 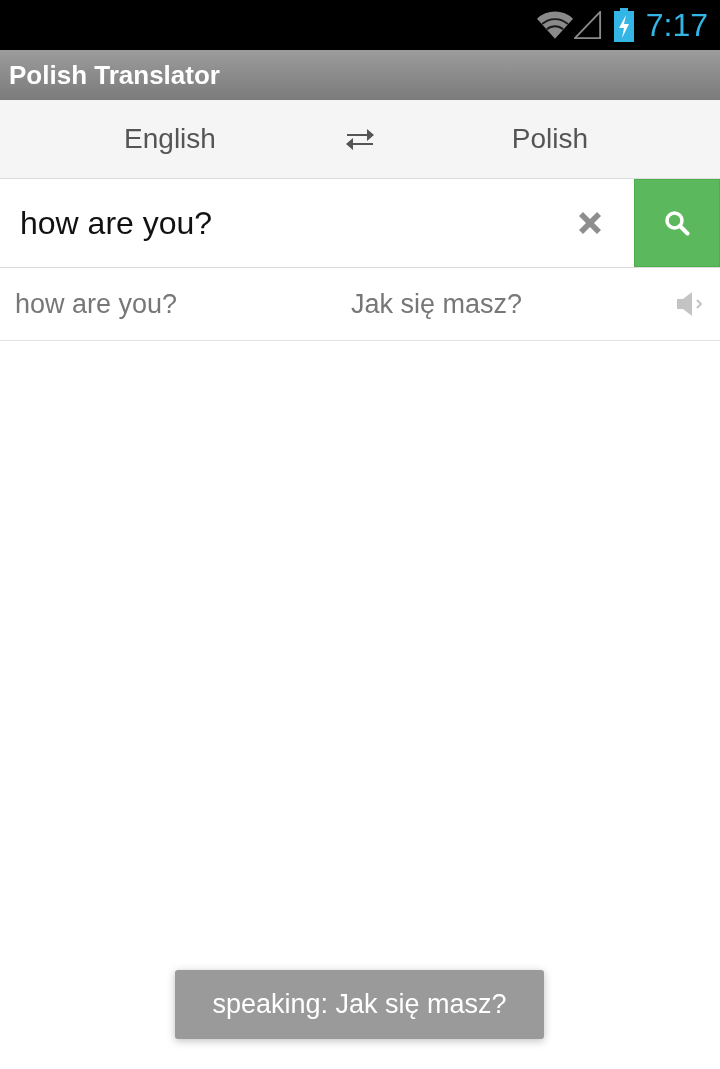 What do you see at coordinates (360, 139) in the screenshot?
I see `swap-icon` at bounding box center [360, 139].